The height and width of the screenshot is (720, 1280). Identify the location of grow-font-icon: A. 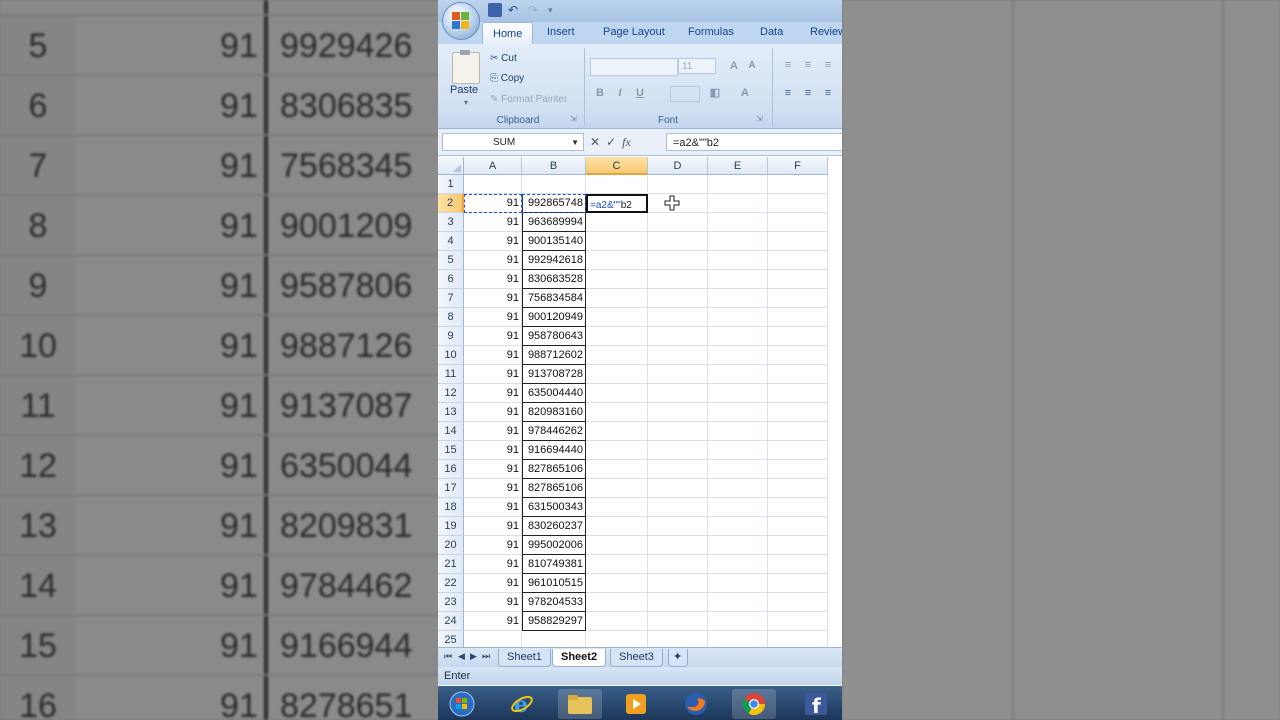
(734, 66).